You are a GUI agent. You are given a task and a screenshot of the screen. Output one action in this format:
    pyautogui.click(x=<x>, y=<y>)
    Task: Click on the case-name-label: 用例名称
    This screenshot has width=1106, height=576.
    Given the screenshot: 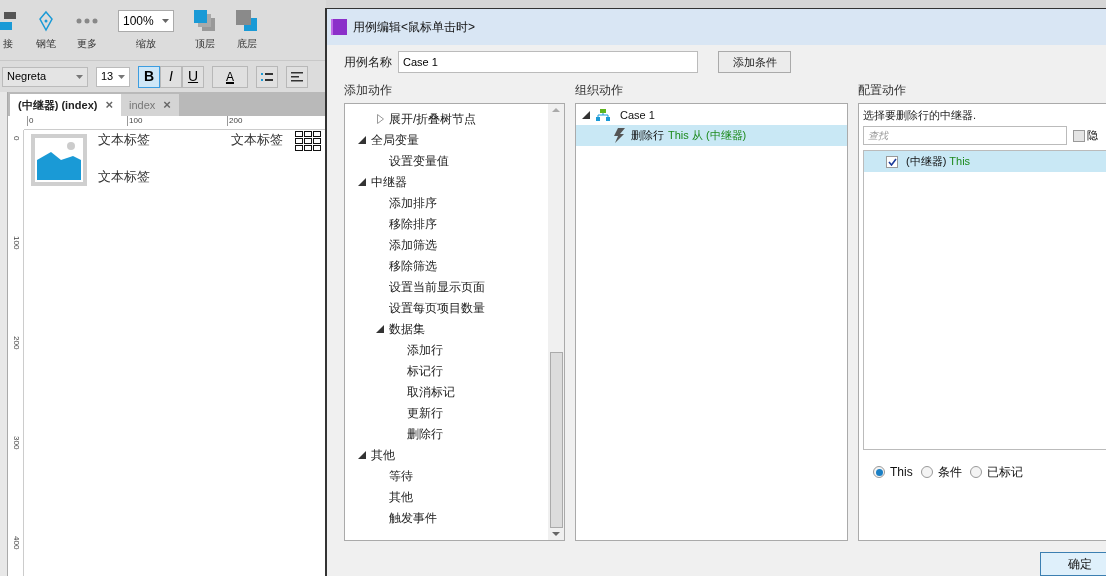 What is the action you would take?
    pyautogui.click(x=368, y=62)
    